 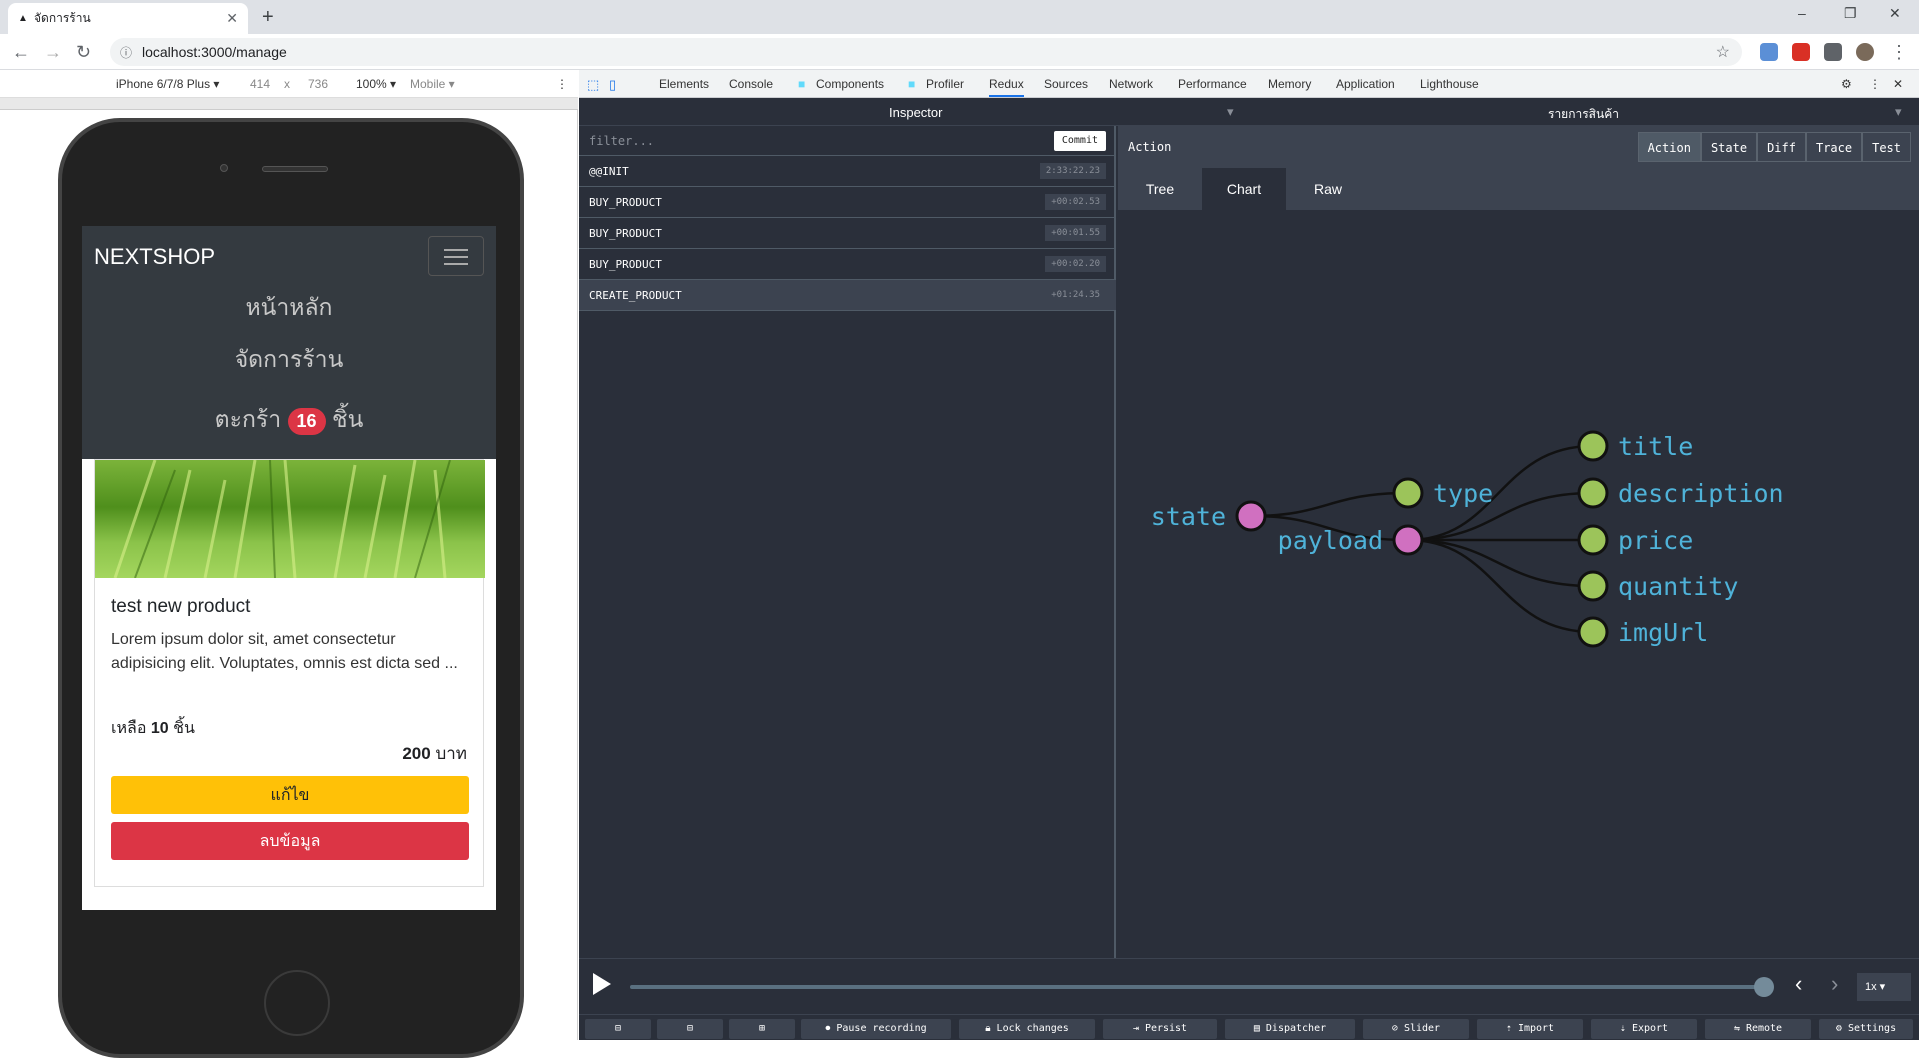 What do you see at coordinates (618, 1029) in the screenshot?
I see `layout-left-icon: ⊟` at bounding box center [618, 1029].